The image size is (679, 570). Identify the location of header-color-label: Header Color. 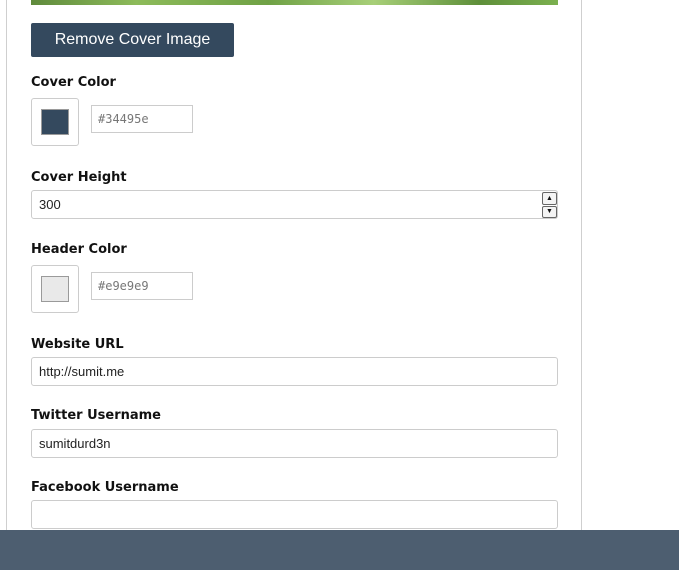
(79, 249).